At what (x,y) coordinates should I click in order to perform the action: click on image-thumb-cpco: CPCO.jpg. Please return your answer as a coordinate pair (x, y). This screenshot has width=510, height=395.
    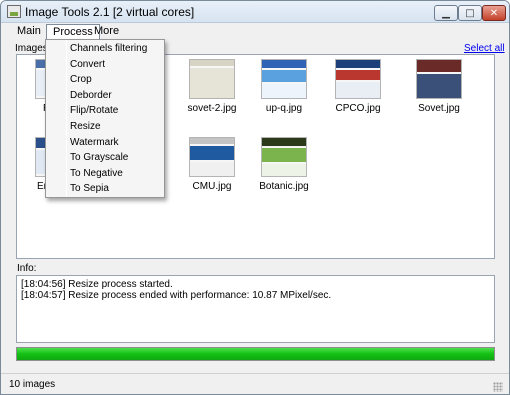
    Looking at the image, I should click on (358, 86).